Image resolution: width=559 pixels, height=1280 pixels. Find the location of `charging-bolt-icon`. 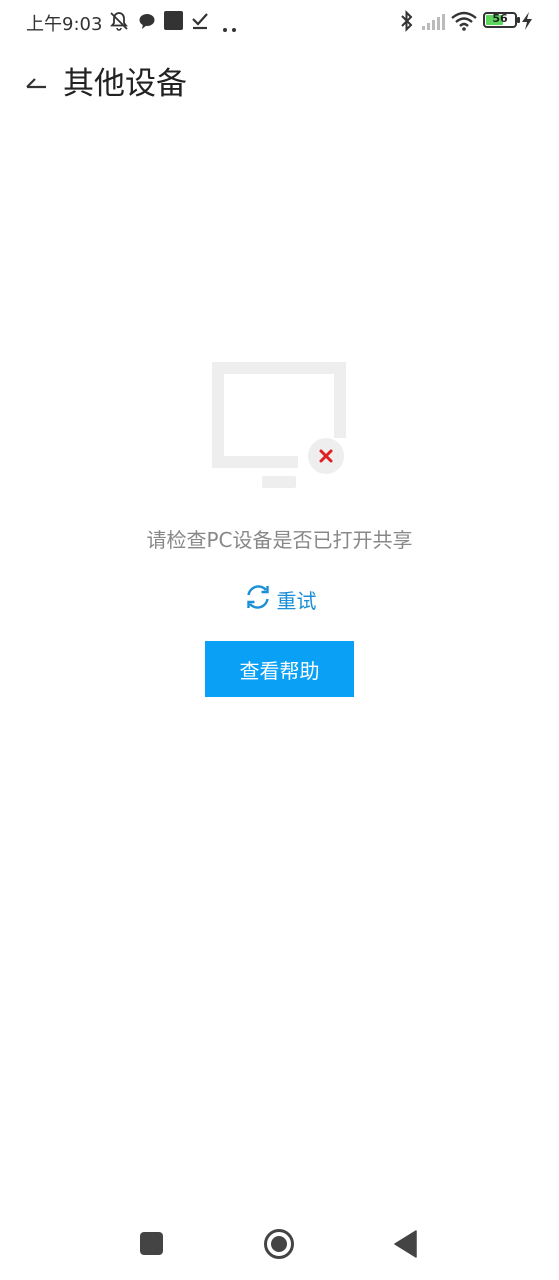

charging-bolt-icon is located at coordinates (527, 23).